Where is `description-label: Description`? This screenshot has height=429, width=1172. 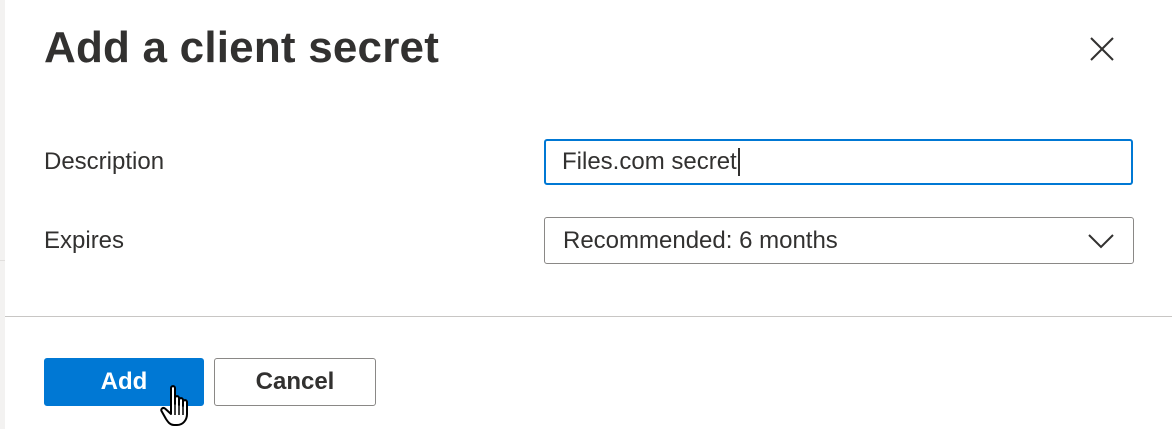 description-label: Description is located at coordinates (104, 161).